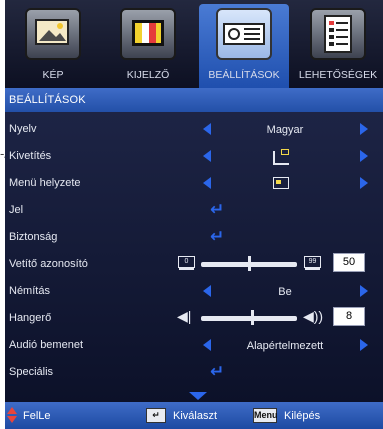 This screenshot has width=383, height=429. I want to click on menu-row-projector-id: Vetítő azonosító 0 99 50, so click(194, 262).